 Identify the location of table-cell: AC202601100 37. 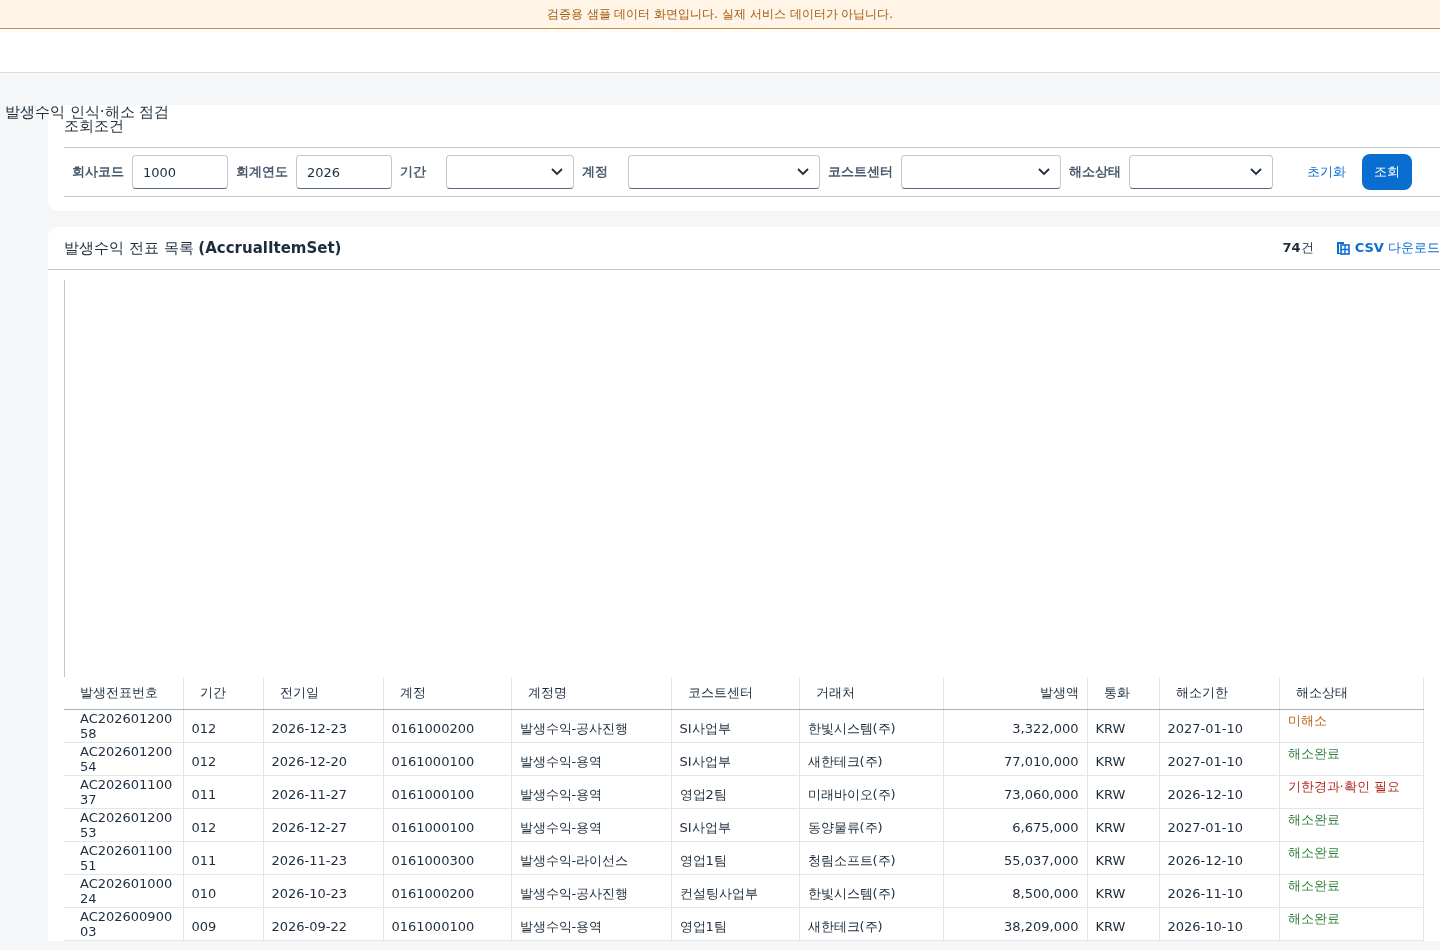
(123, 791).